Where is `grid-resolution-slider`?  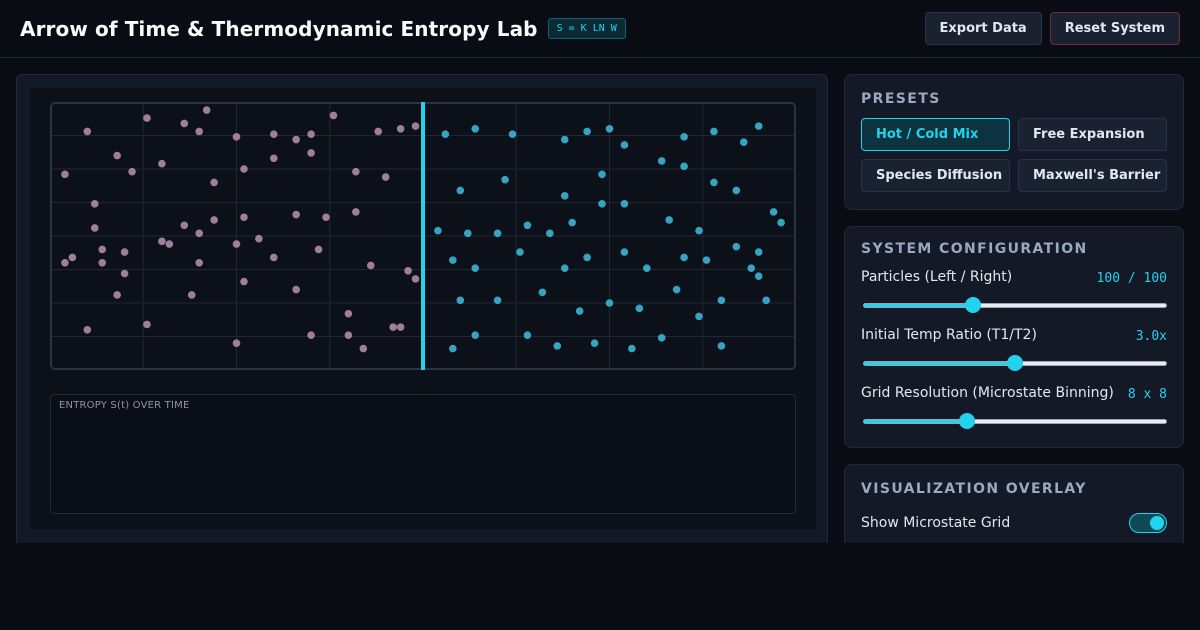
grid-resolution-slider is located at coordinates (1015, 421).